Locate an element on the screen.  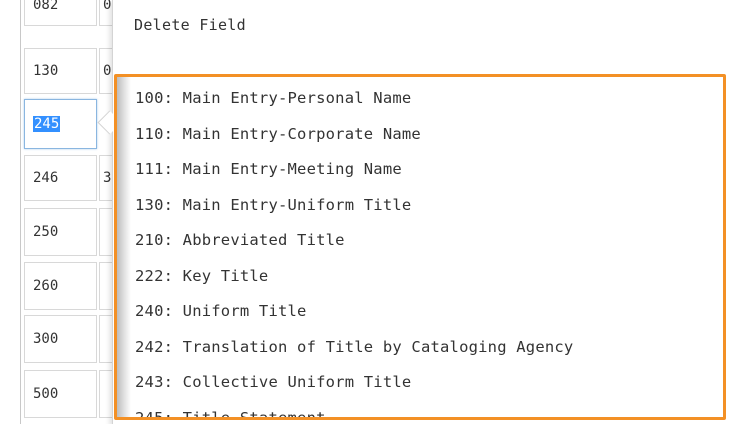
tag-cell: 260 is located at coordinates (60, 286).